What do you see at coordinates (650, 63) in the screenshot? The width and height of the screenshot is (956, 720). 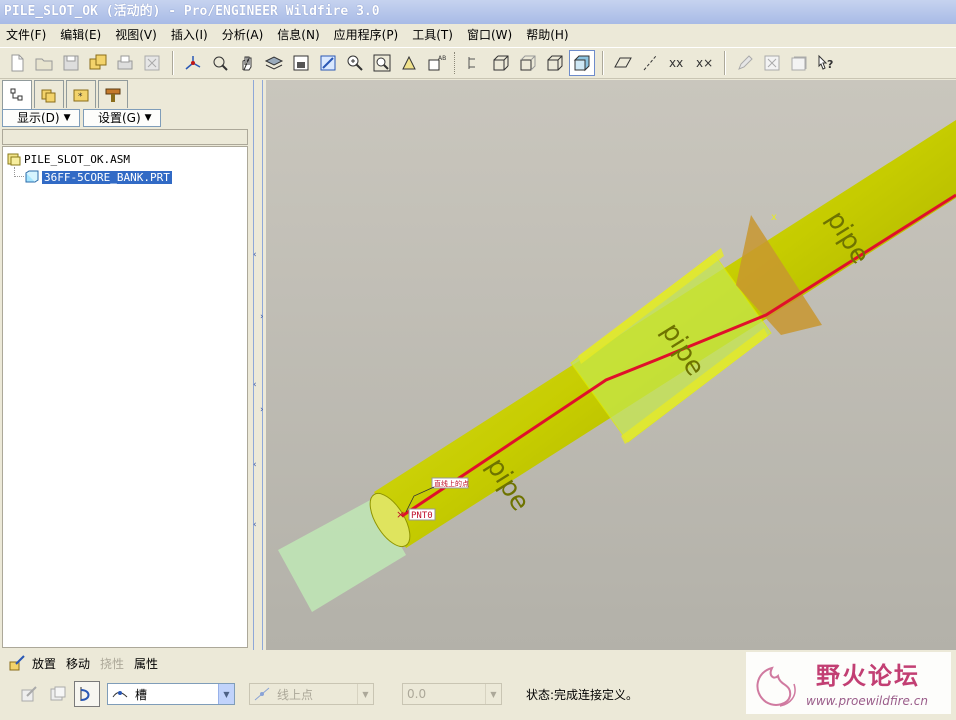 I see `datum-axis-display-icon` at bounding box center [650, 63].